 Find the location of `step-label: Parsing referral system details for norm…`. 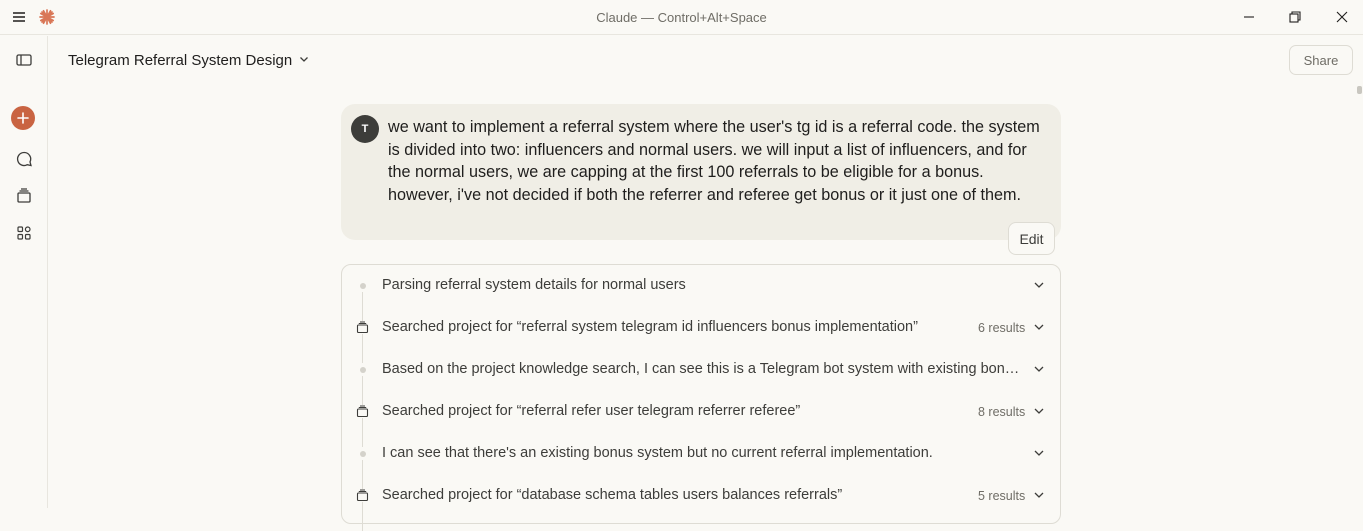

step-label: Parsing referral system details for norm… is located at coordinates (534, 285).